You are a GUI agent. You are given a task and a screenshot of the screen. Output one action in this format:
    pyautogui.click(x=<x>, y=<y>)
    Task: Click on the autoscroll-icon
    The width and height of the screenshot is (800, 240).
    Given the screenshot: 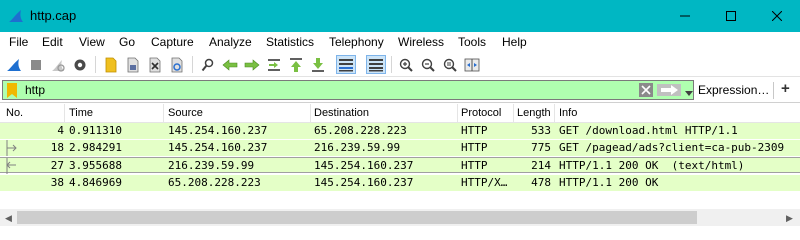 What is the action you would take?
    pyautogui.click(x=346, y=64)
    